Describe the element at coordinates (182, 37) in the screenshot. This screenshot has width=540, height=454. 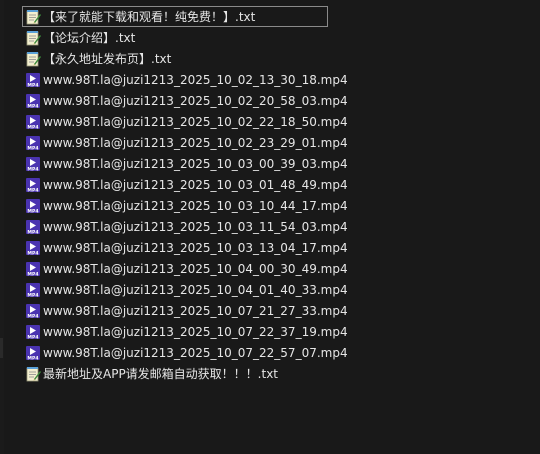
I see `file-item: 【论坛介绍】.txt` at that location.